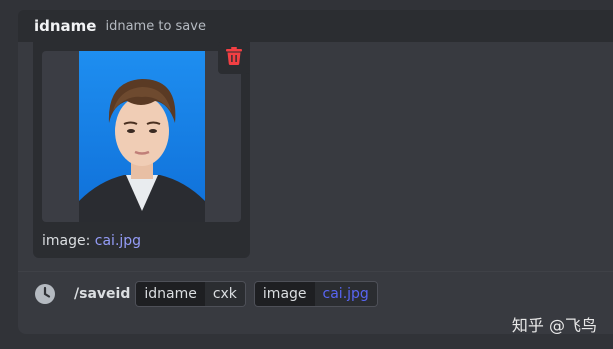 Image resolution: width=613 pixels, height=349 pixels. What do you see at coordinates (284, 294) in the screenshot?
I see `option-key: image` at bounding box center [284, 294].